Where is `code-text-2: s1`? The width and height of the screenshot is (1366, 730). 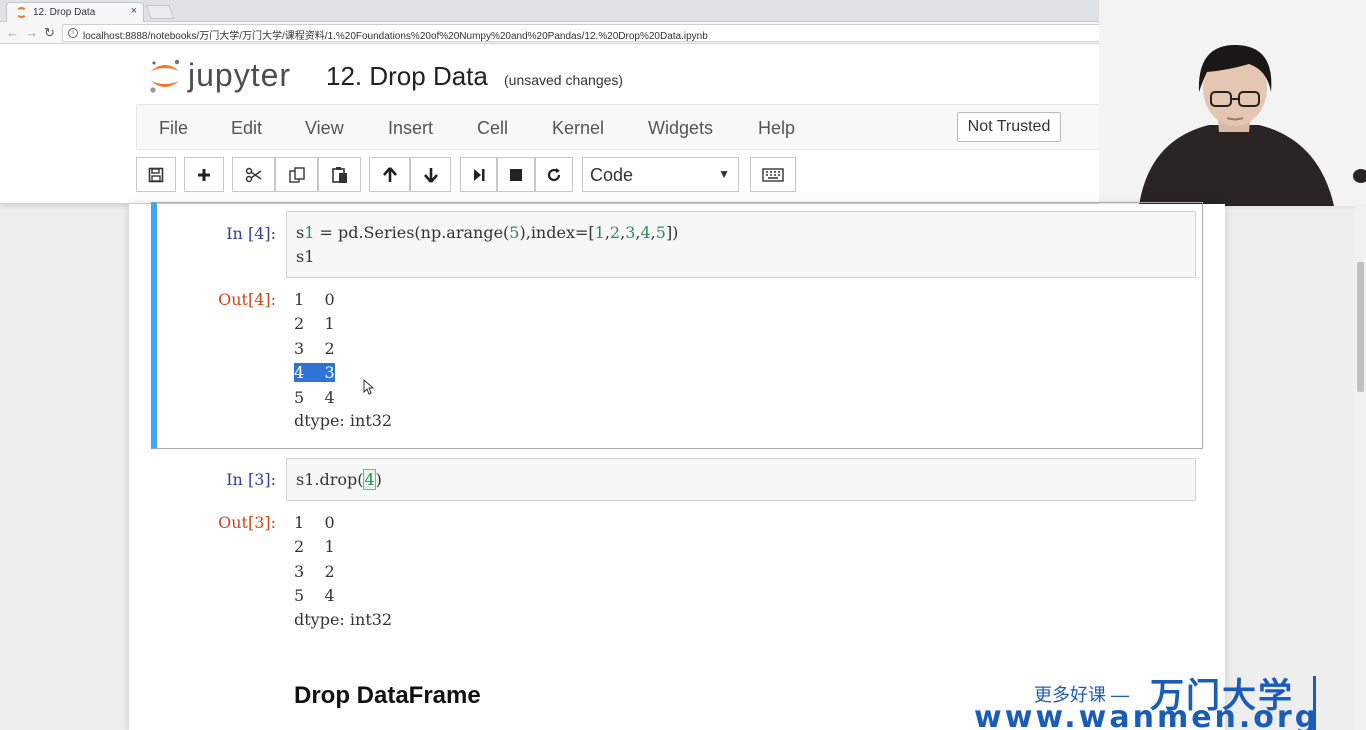
code-text-2: s1 is located at coordinates (305, 256).